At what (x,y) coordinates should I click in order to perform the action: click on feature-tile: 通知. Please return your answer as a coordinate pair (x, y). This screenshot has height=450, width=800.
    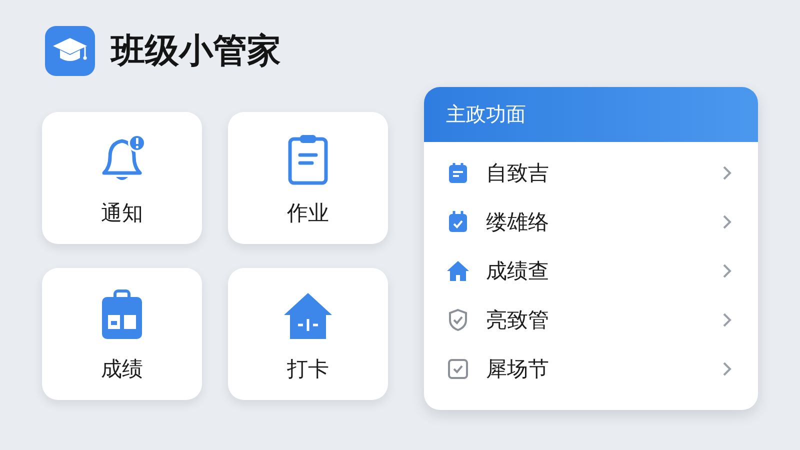
    Looking at the image, I should click on (122, 178).